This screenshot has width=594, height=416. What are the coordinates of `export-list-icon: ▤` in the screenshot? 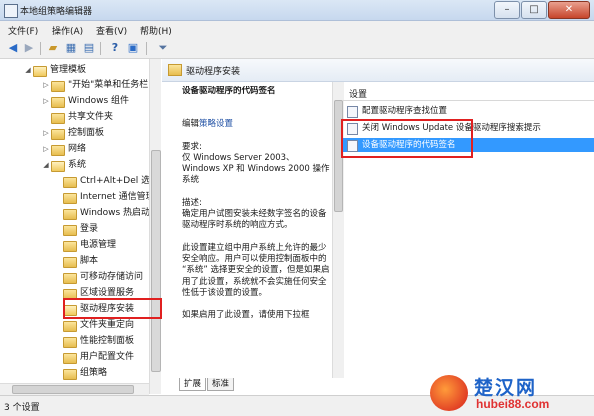 It's located at (89, 48).